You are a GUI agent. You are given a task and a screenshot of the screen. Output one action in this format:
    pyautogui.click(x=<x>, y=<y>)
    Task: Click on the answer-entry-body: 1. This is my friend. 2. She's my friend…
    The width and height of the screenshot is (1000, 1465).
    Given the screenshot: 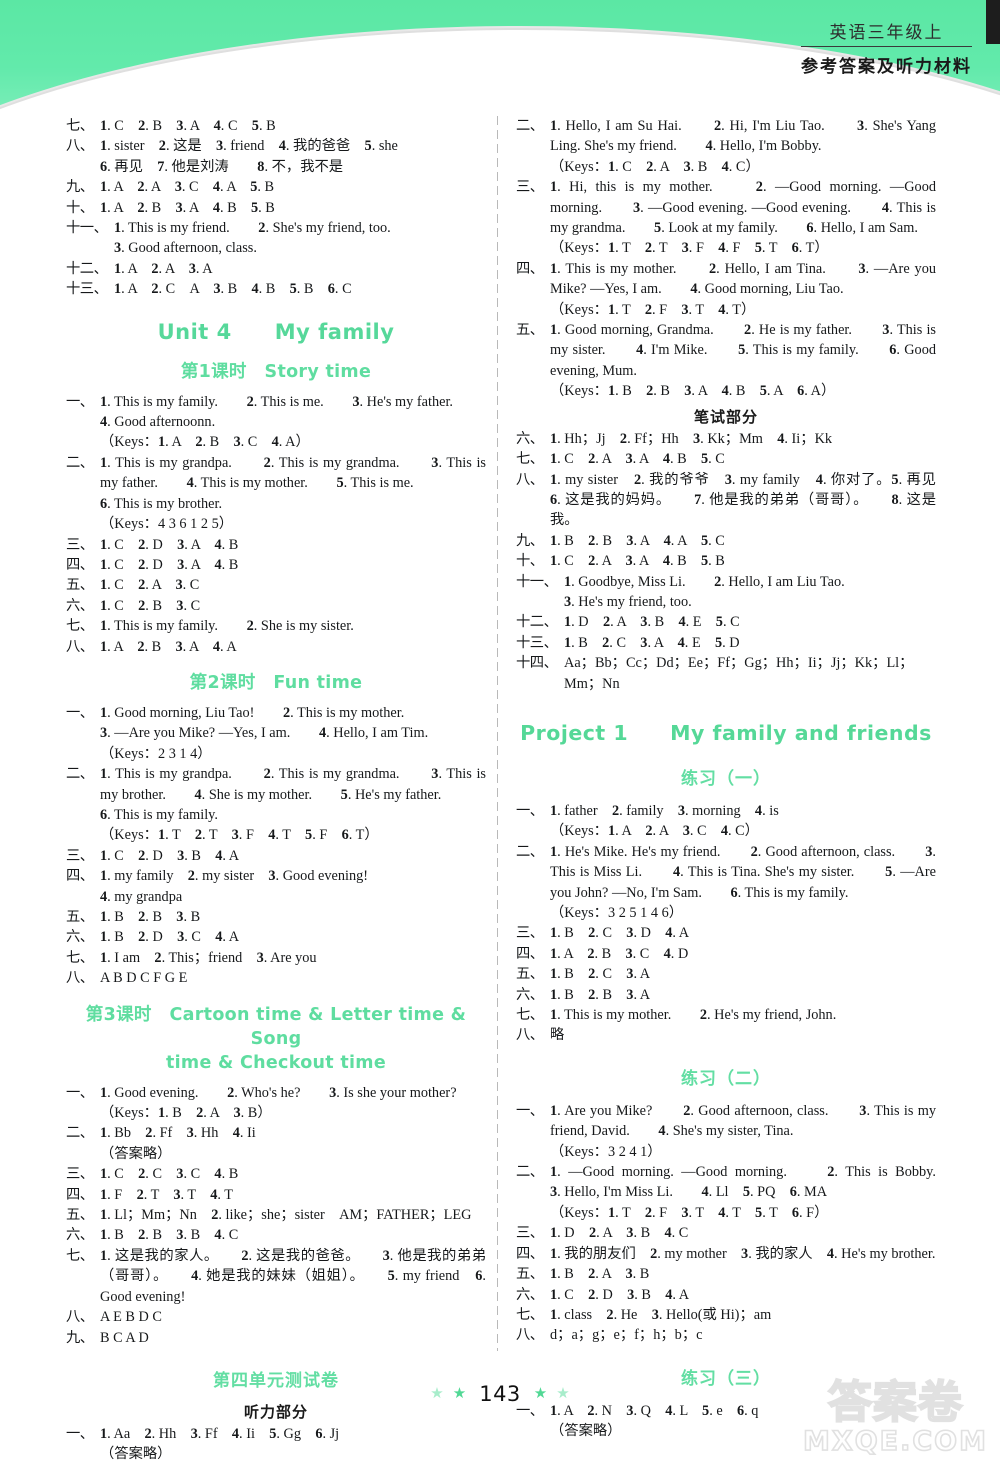 What is the action you would take?
    pyautogui.click(x=252, y=228)
    